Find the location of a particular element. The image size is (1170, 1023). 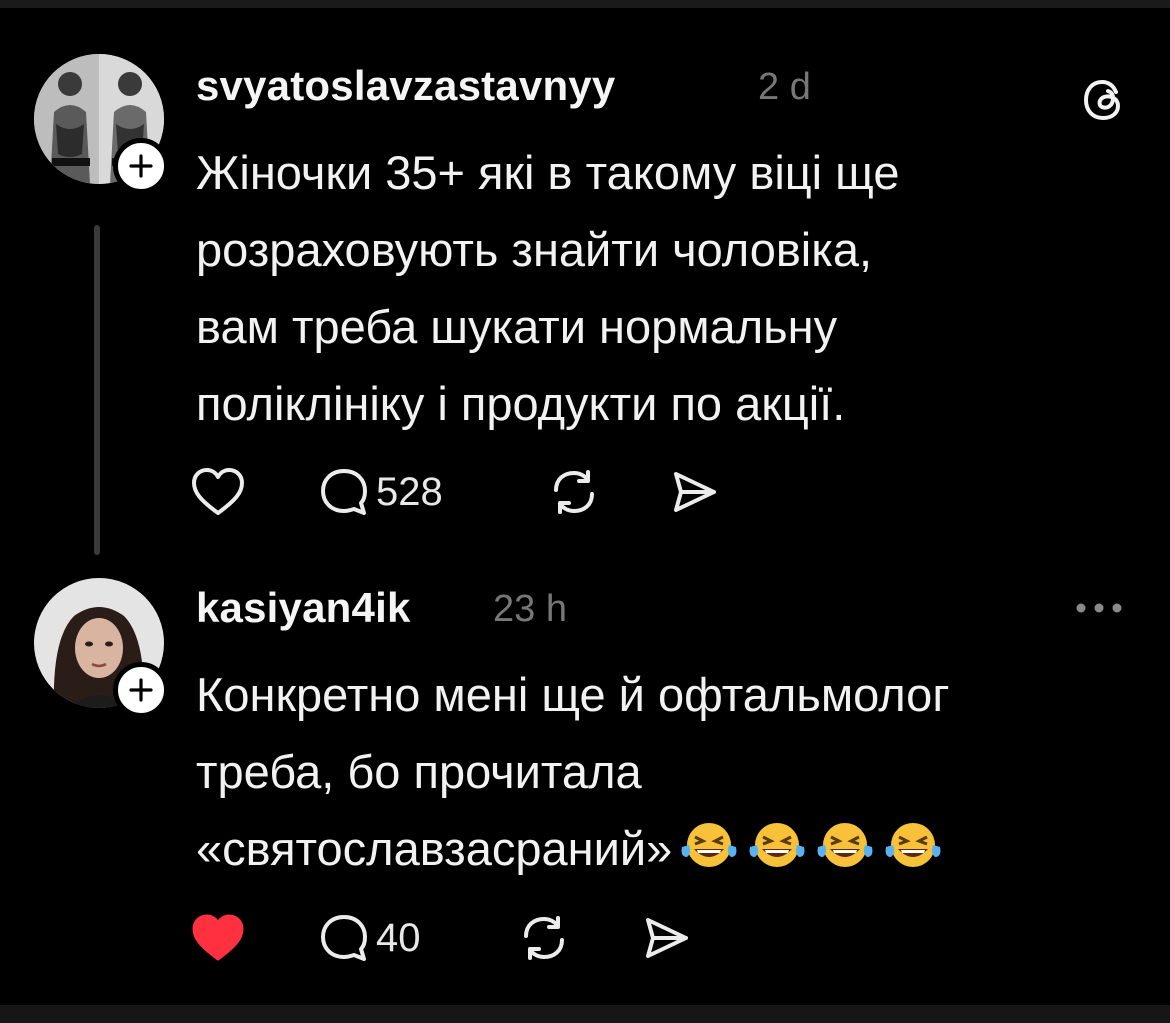

post-text-line: «святославзасраний» is located at coordinates (666, 857).